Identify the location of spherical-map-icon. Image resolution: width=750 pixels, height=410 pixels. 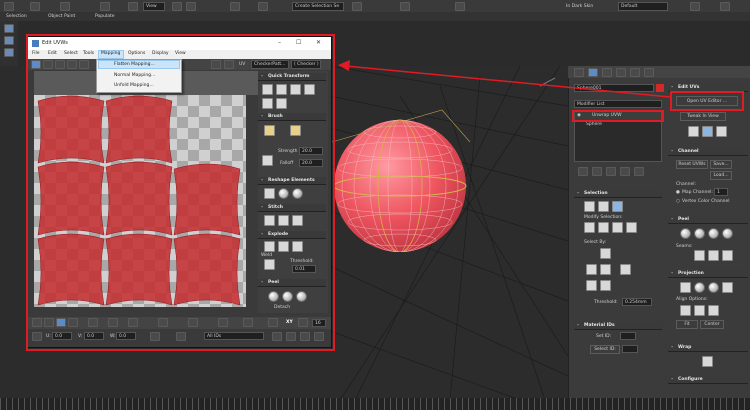
(713, 287).